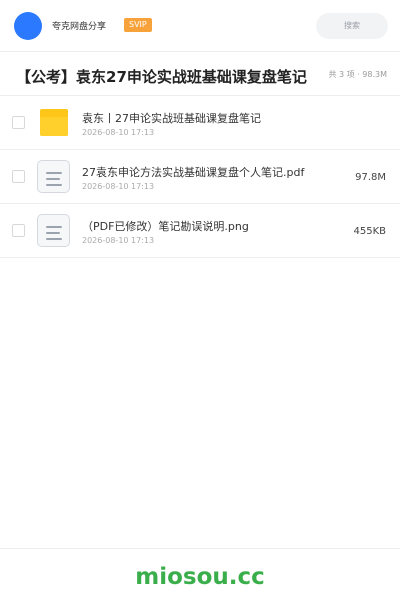 The width and height of the screenshot is (400, 600). I want to click on footer: miosou.cc, so click(200, 574).